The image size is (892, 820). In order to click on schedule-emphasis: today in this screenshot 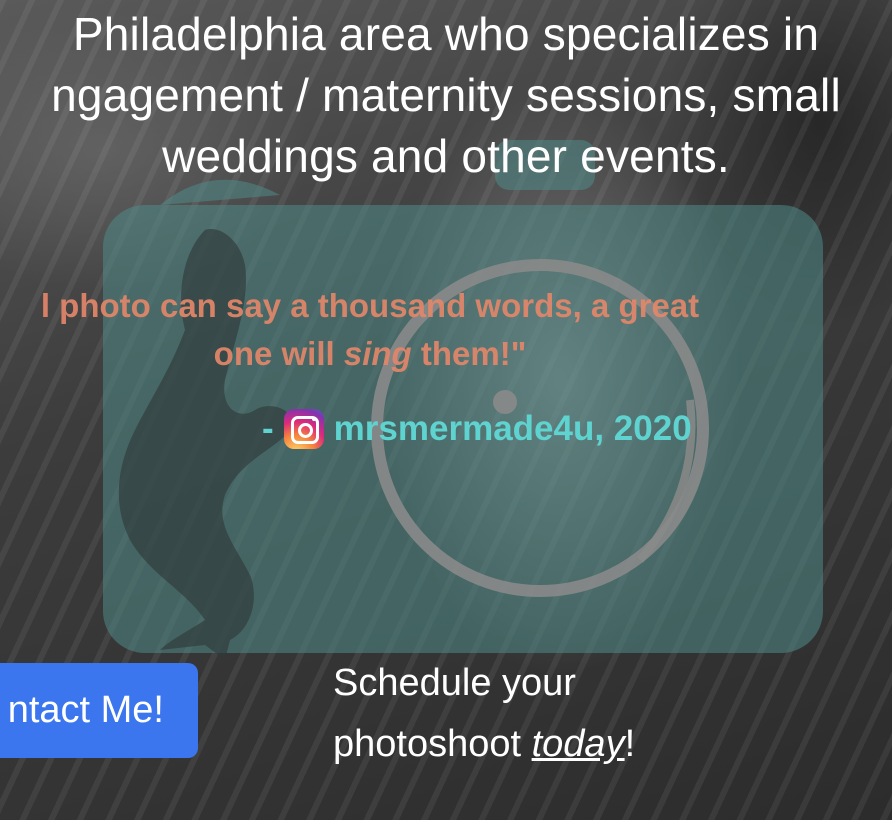, I will do `click(578, 744)`.